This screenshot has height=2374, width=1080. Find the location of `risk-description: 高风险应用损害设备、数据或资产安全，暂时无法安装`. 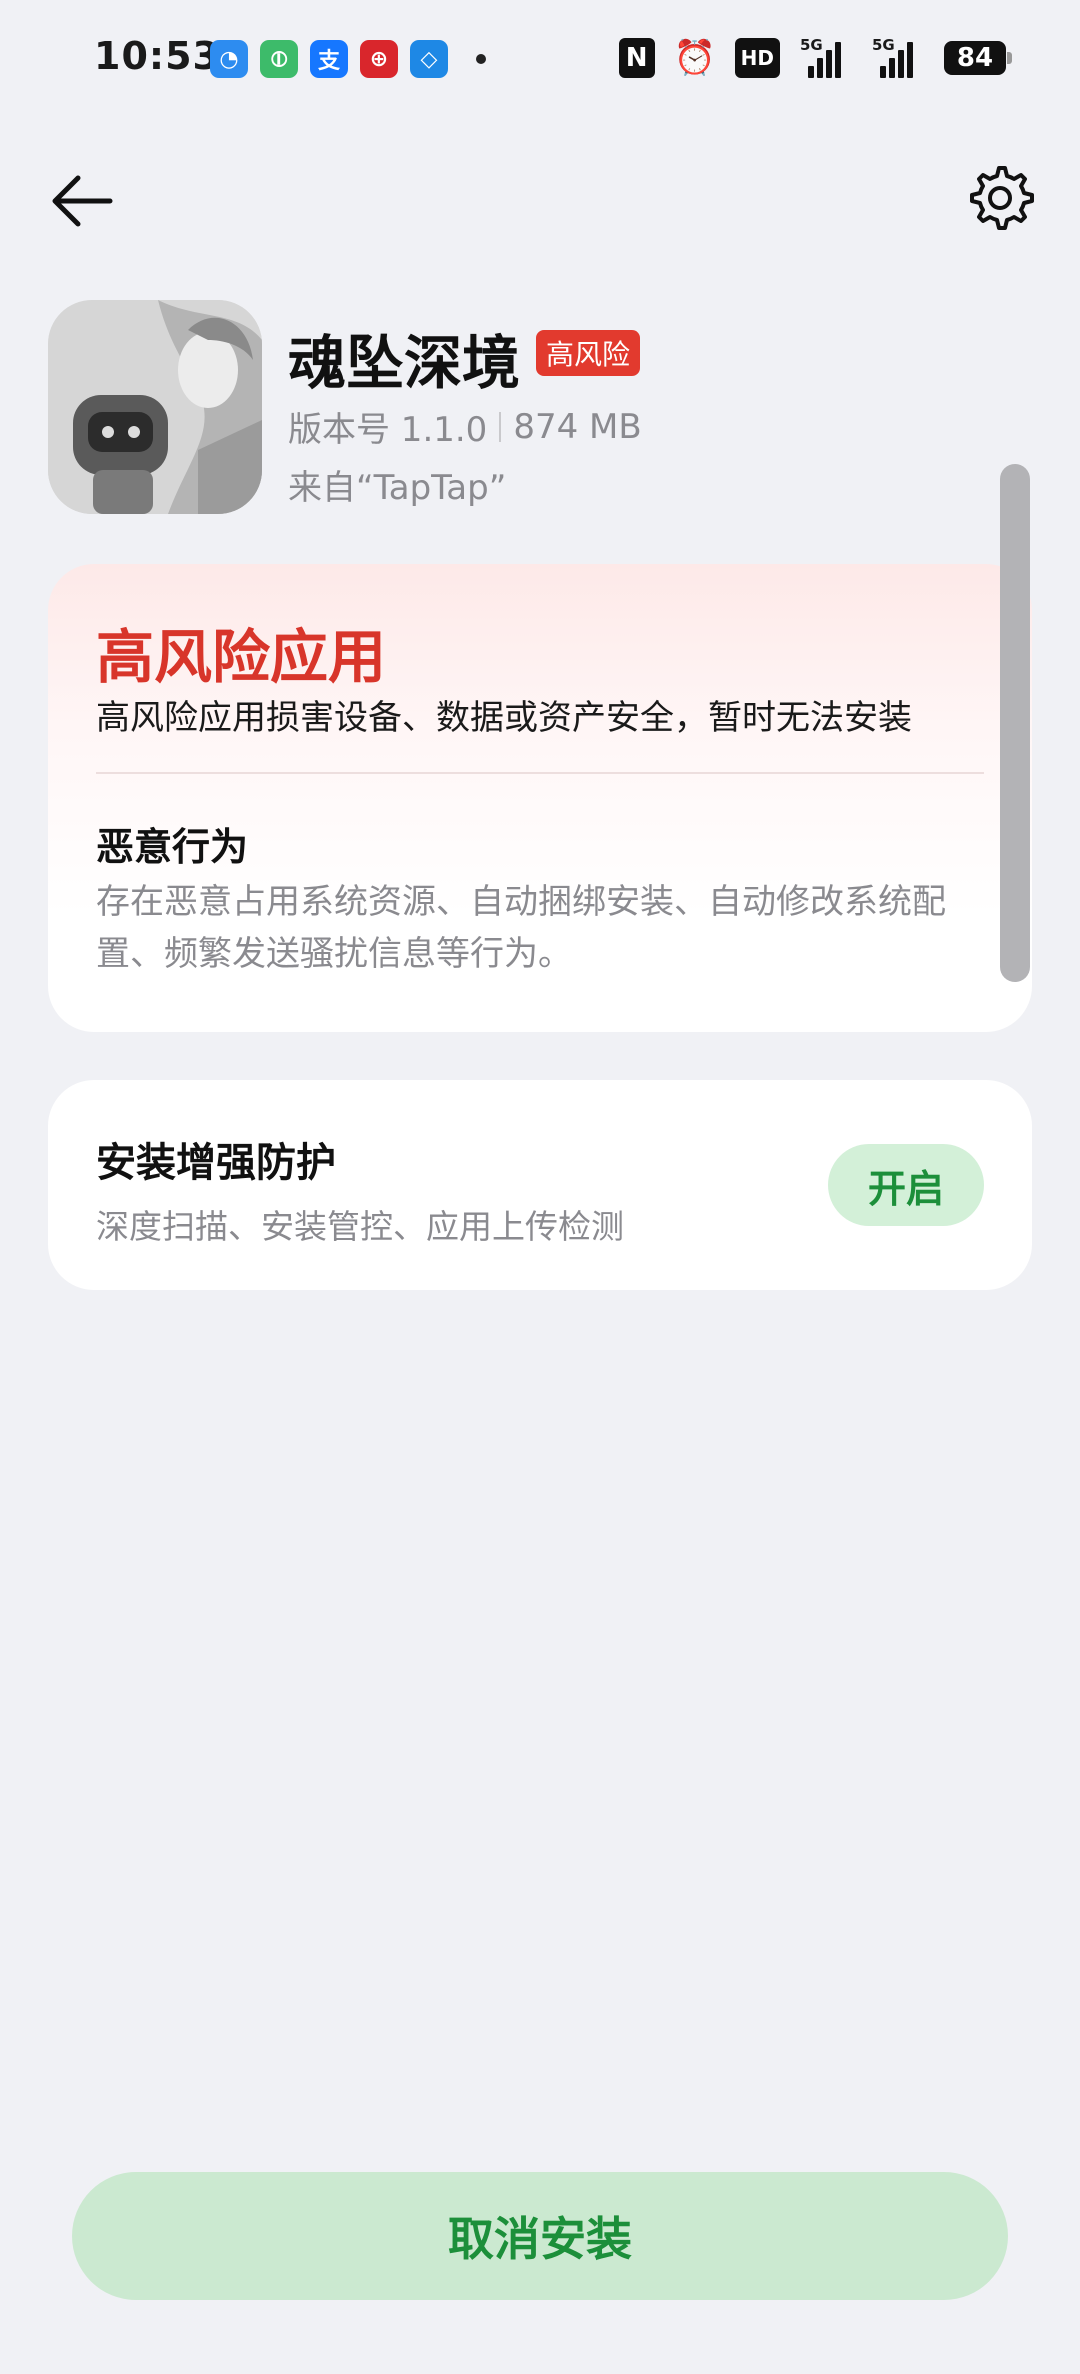

risk-description: 高风险应用损害设备、数据或资产安全，暂时无法安装 is located at coordinates (504, 718).